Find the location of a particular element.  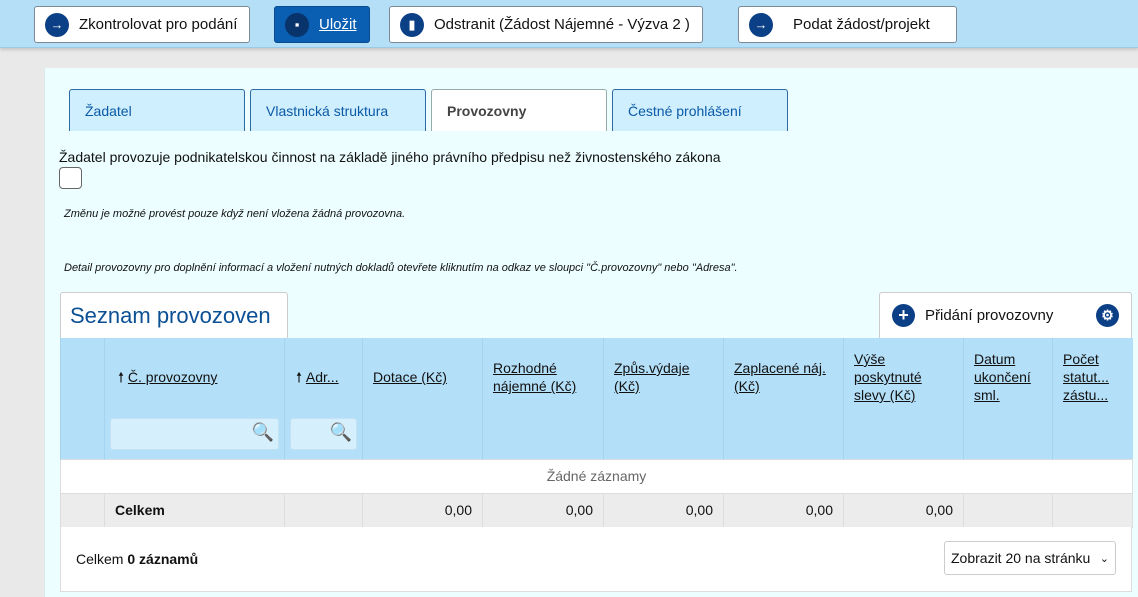

record-count: Celkem 0 záznamů is located at coordinates (137, 559).